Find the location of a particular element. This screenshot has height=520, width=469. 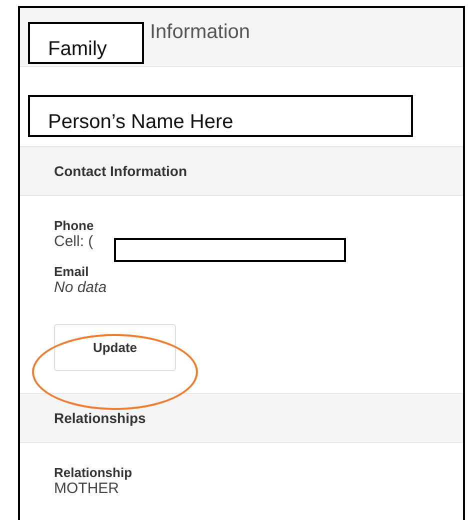

update-button: Update is located at coordinates (115, 347).